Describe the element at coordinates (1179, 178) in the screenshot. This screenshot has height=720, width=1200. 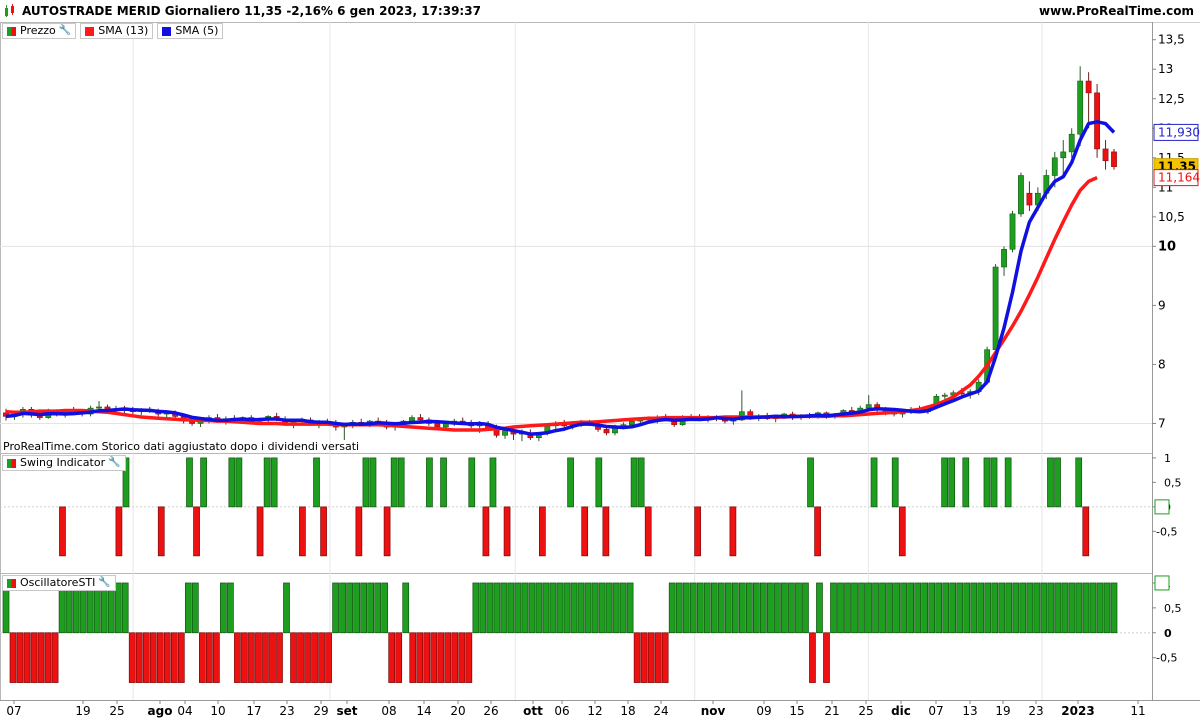
I see `price-label-text: 11,164` at that location.